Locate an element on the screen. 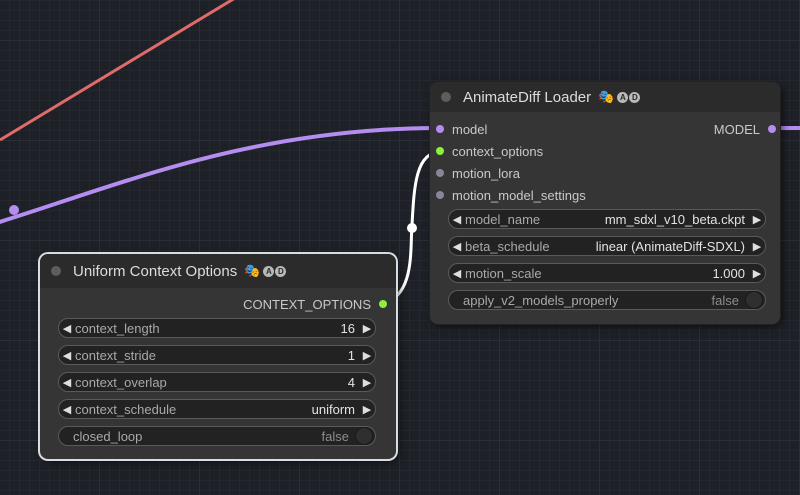 Image resolution: width=800 pixels, height=495 pixels. model-link-midpoint is located at coordinates (14, 210).